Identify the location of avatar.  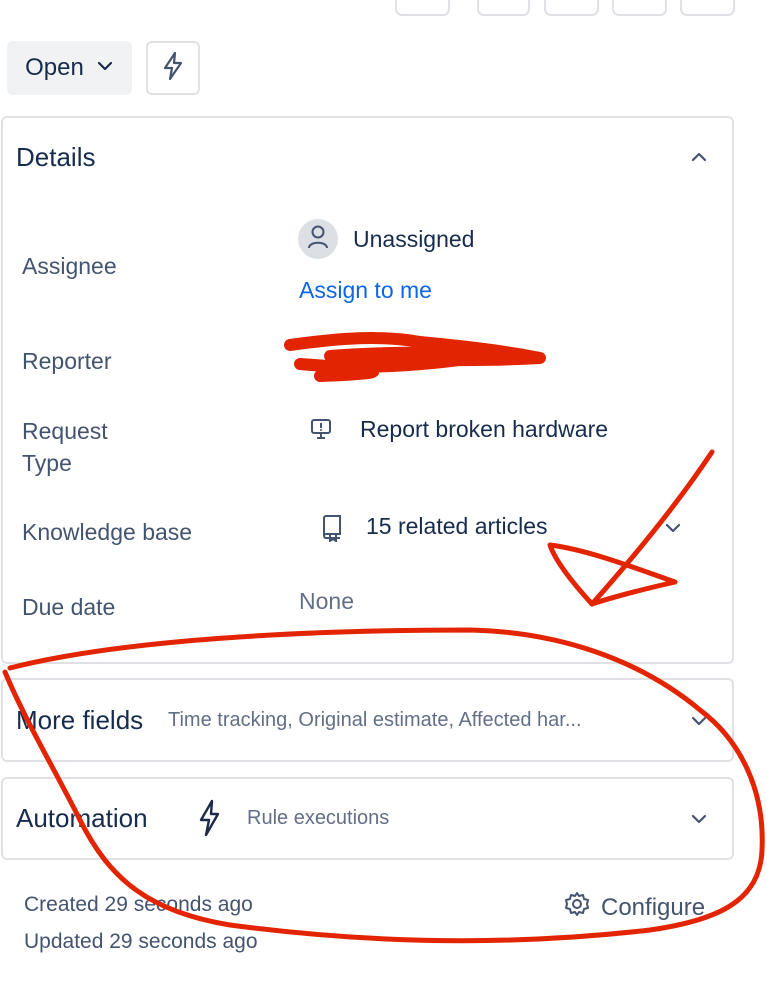
(318, 239).